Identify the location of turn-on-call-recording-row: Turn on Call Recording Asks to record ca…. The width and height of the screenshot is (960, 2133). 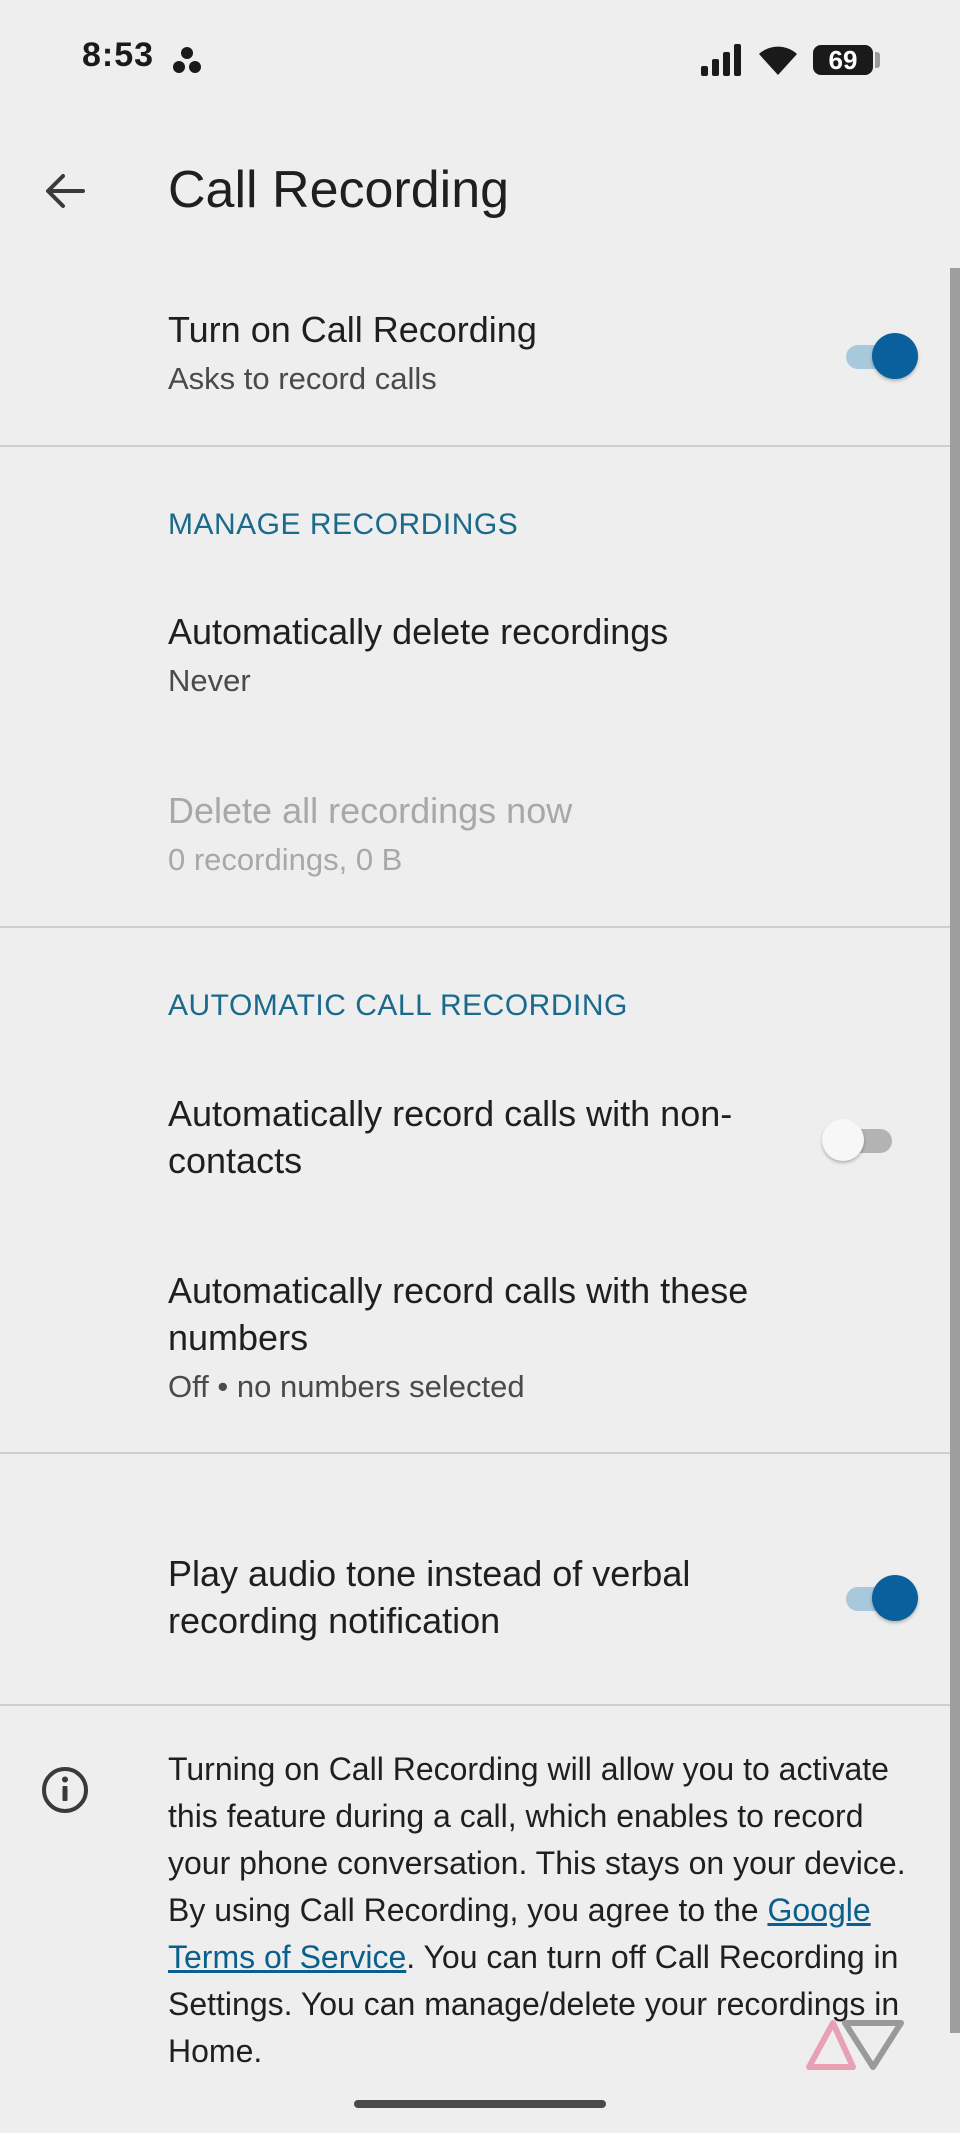
(534, 352).